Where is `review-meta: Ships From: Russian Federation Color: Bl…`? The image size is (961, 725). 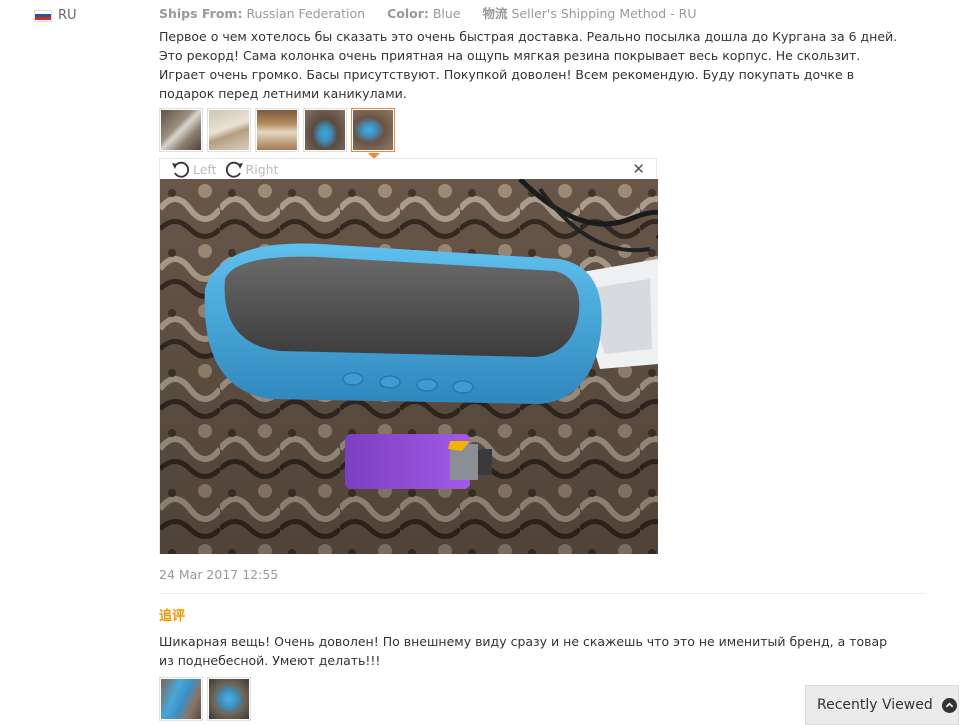
review-meta: Ships From: Russian Federation Color: Bl… is located at coordinates (428, 12).